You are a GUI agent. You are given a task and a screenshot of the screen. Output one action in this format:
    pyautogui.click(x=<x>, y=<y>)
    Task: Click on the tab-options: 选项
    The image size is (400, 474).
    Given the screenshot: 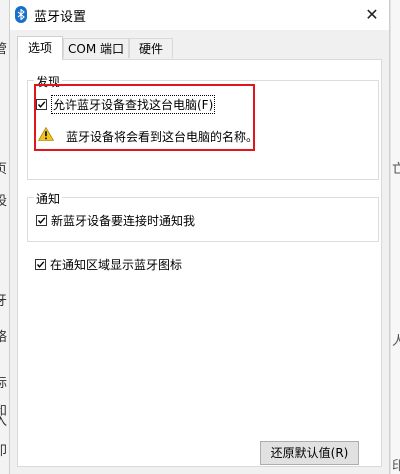 What is the action you would take?
    pyautogui.click(x=40, y=48)
    